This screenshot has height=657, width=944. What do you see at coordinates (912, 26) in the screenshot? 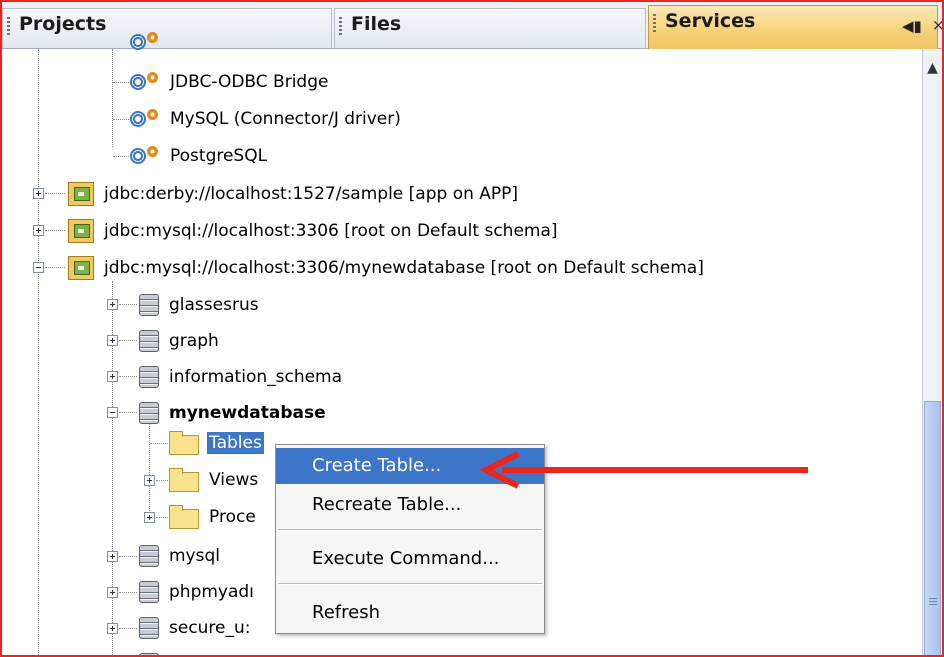
I see `tab-scroll-left-icon: ◀▮` at bounding box center [912, 26].